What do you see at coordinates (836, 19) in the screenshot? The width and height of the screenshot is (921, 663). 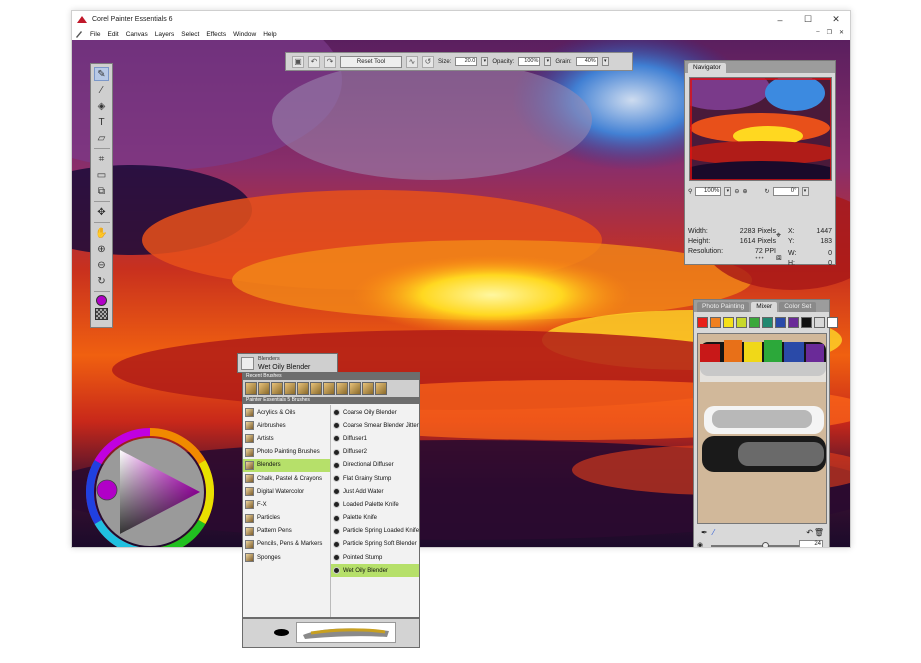 I see `close-button: ✕` at bounding box center [836, 19].